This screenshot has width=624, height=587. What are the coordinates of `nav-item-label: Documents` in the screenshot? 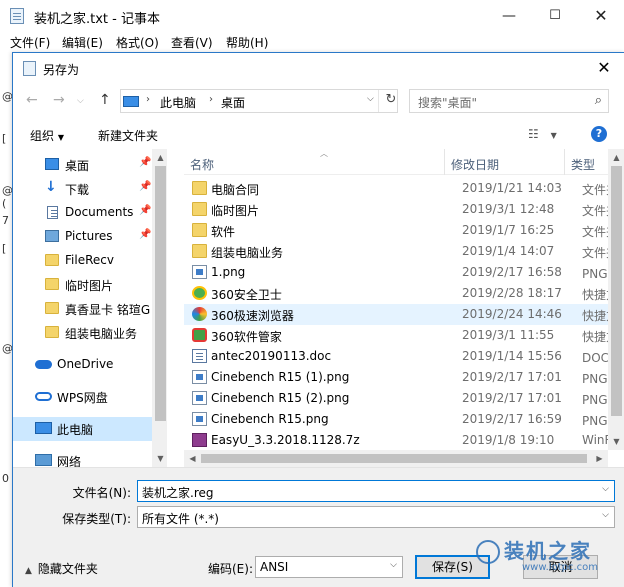 It's located at (99, 212).